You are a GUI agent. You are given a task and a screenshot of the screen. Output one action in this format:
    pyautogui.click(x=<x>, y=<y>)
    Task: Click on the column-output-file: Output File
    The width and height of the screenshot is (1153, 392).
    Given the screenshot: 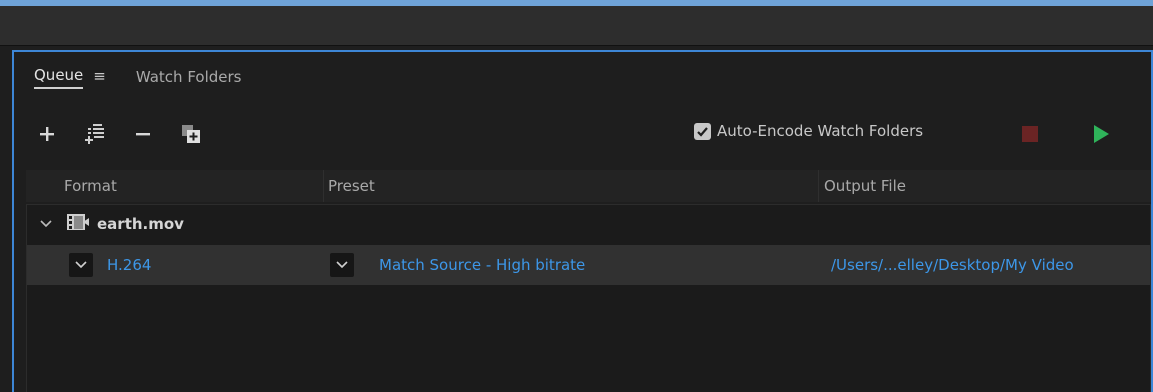 What is the action you would take?
    pyautogui.click(x=865, y=186)
    